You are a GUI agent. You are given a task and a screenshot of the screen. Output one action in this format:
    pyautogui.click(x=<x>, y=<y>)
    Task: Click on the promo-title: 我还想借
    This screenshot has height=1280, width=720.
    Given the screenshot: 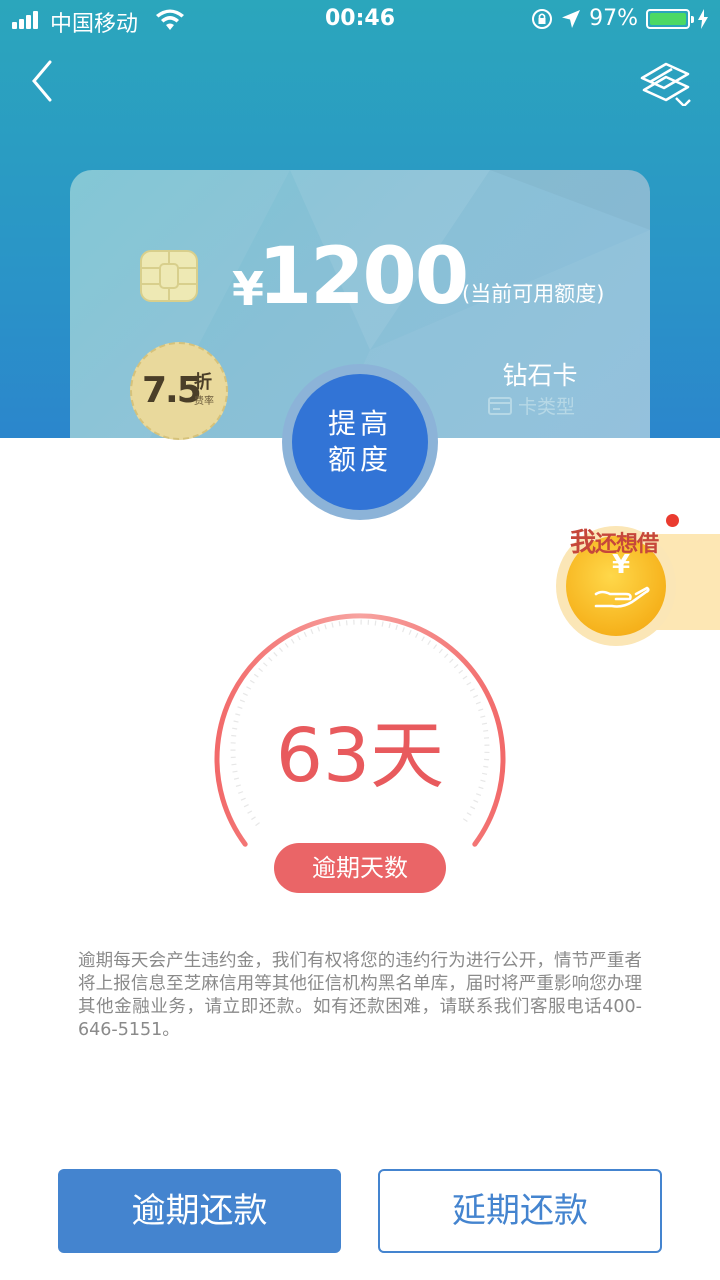 What is the action you would take?
    pyautogui.click(x=614, y=540)
    